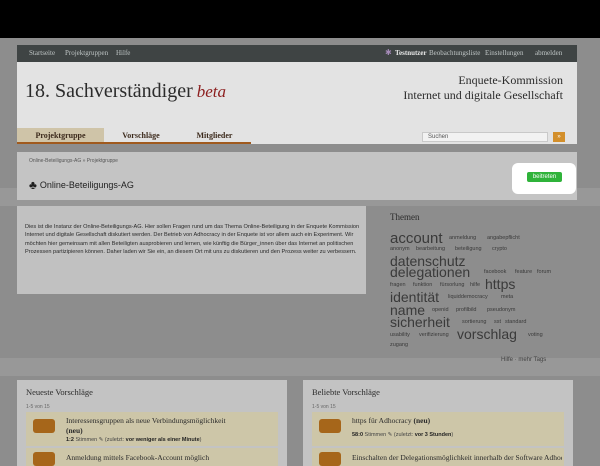  I want to click on nav-link-hilfe: Hilfe, so click(123, 53).